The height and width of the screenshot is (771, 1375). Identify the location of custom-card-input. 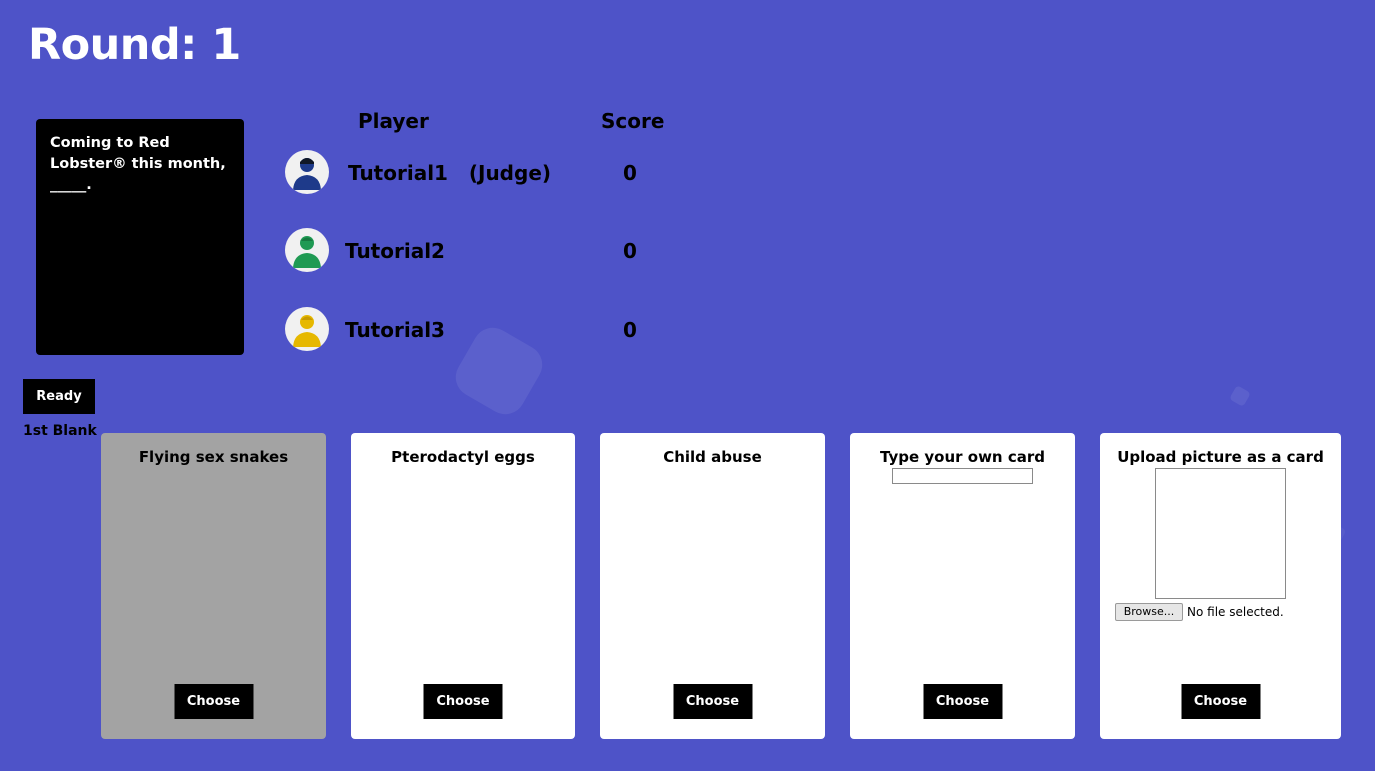
(962, 476).